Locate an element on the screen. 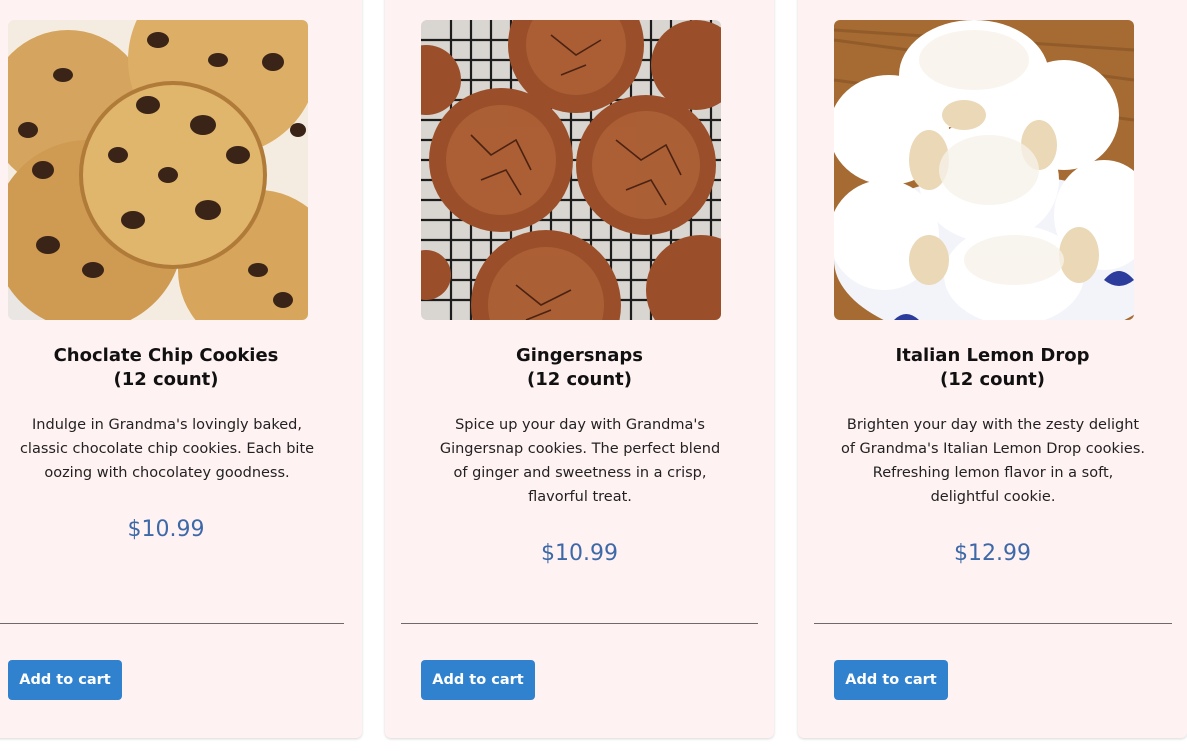  product-title: Choclate Chip Cookies (12 count) is located at coordinates (166, 368).